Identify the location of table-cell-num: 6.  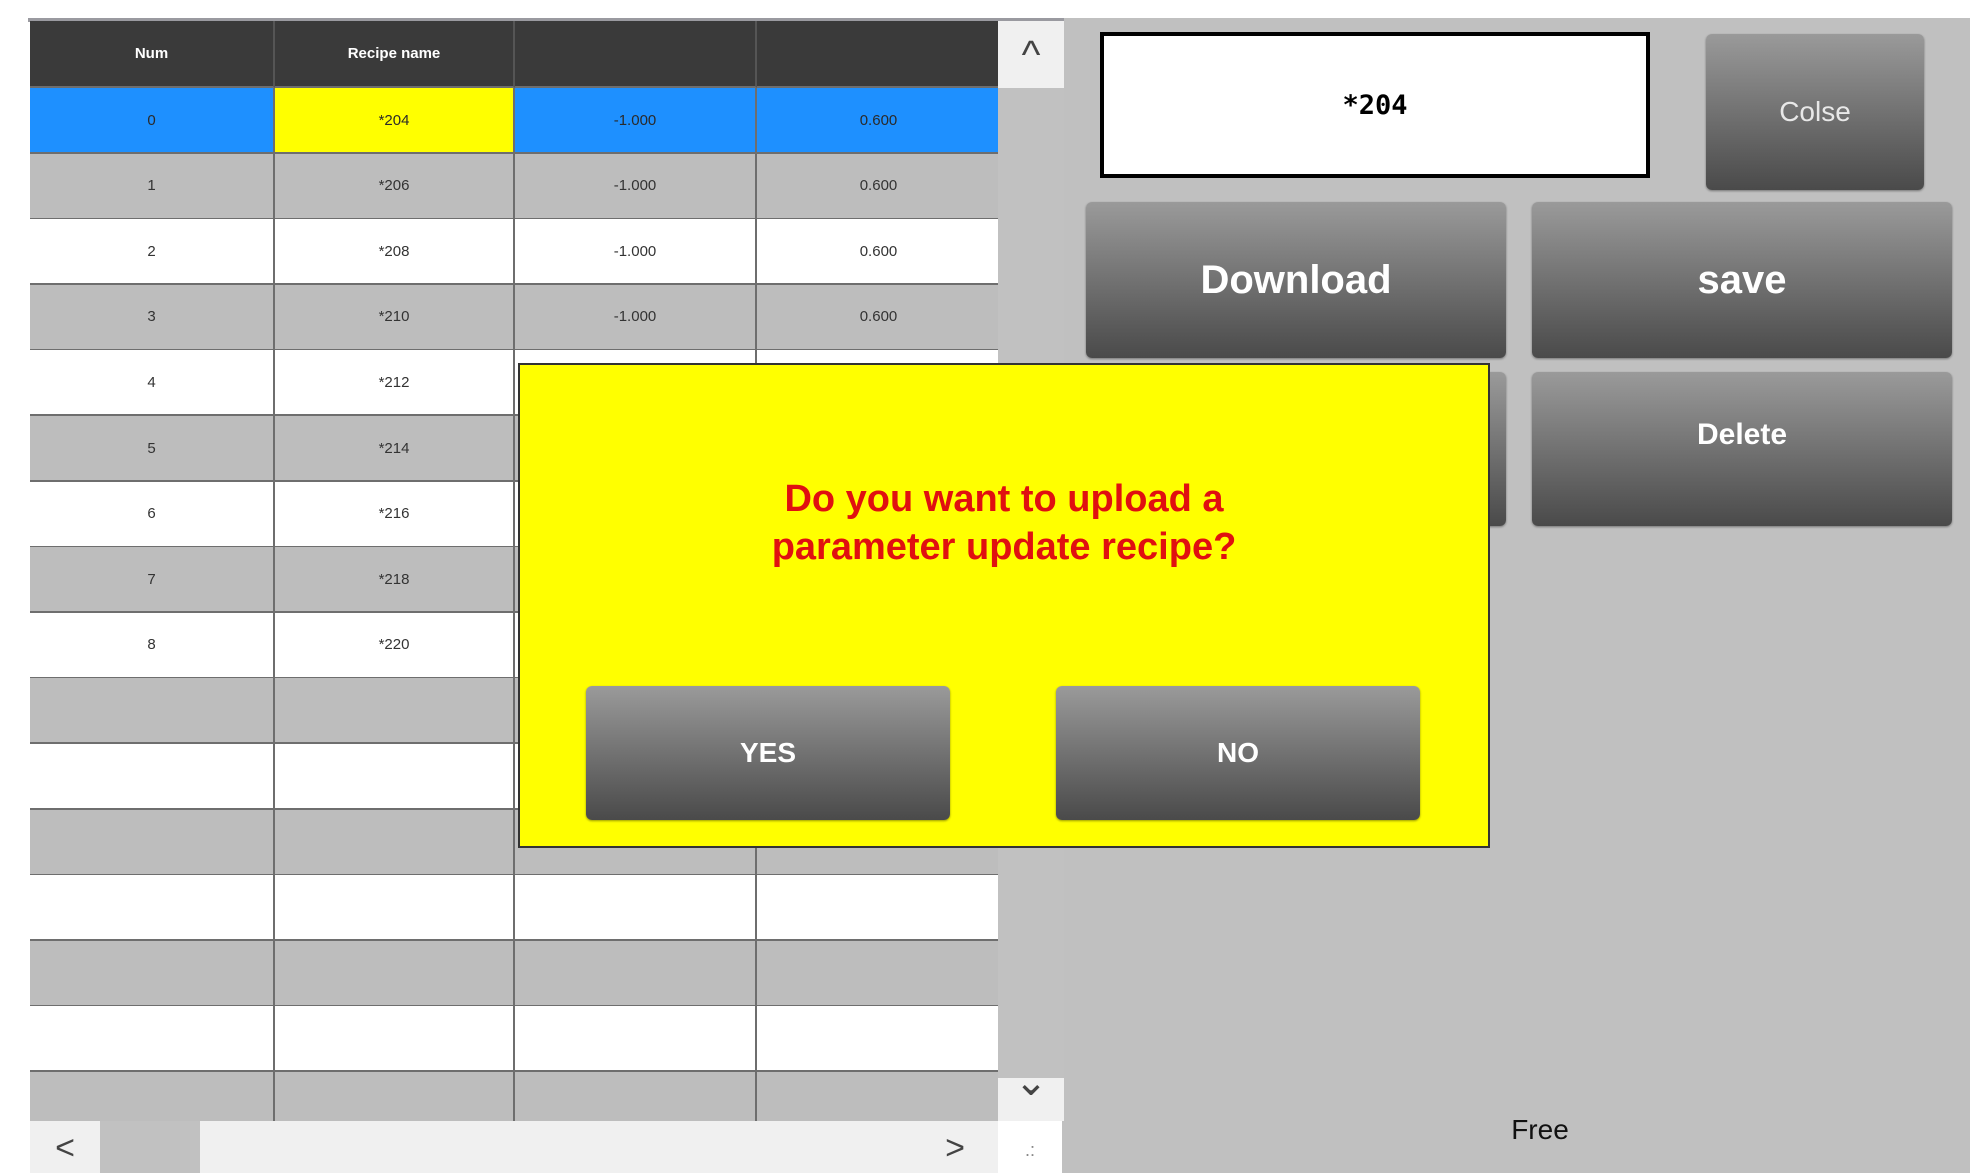
(152, 514).